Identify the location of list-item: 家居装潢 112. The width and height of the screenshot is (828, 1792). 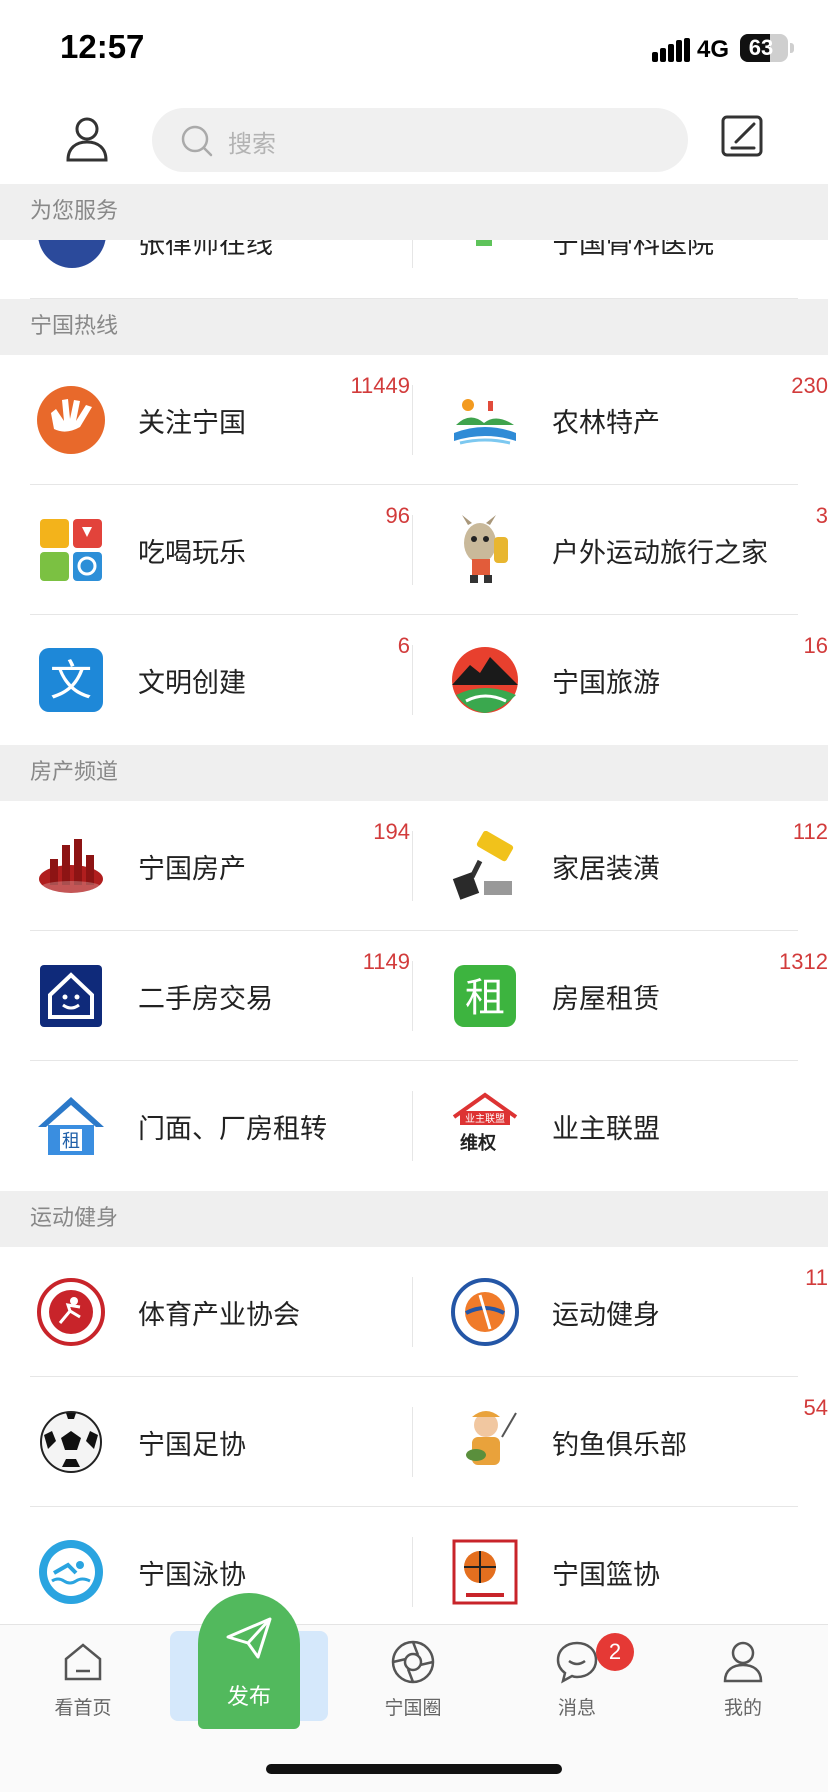
(636, 866).